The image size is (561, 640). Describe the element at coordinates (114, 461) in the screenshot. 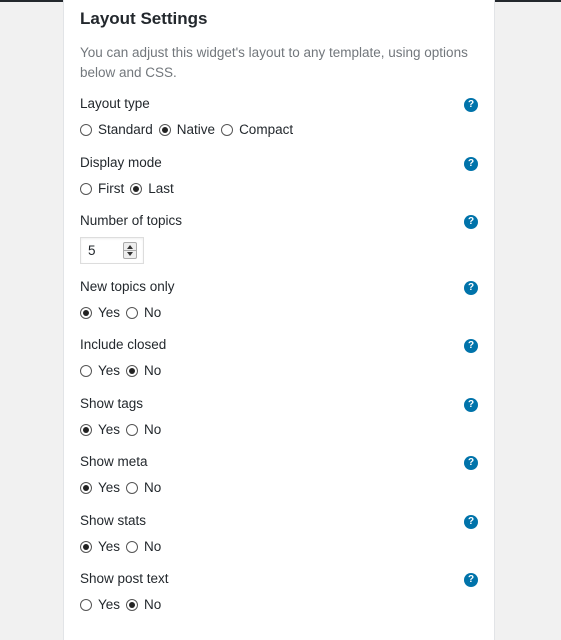

I see `setting-label: Show meta` at that location.